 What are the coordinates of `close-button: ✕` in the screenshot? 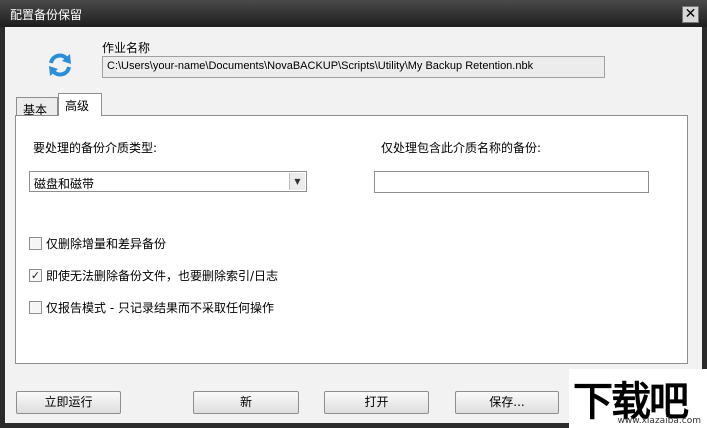 It's located at (690, 14).